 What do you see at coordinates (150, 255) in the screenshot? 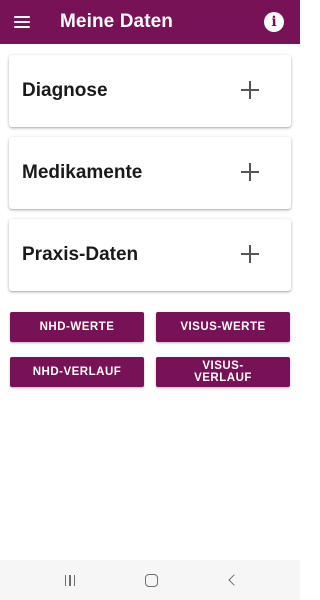
I see `card-praxis-daten: Praxis-Daten` at bounding box center [150, 255].